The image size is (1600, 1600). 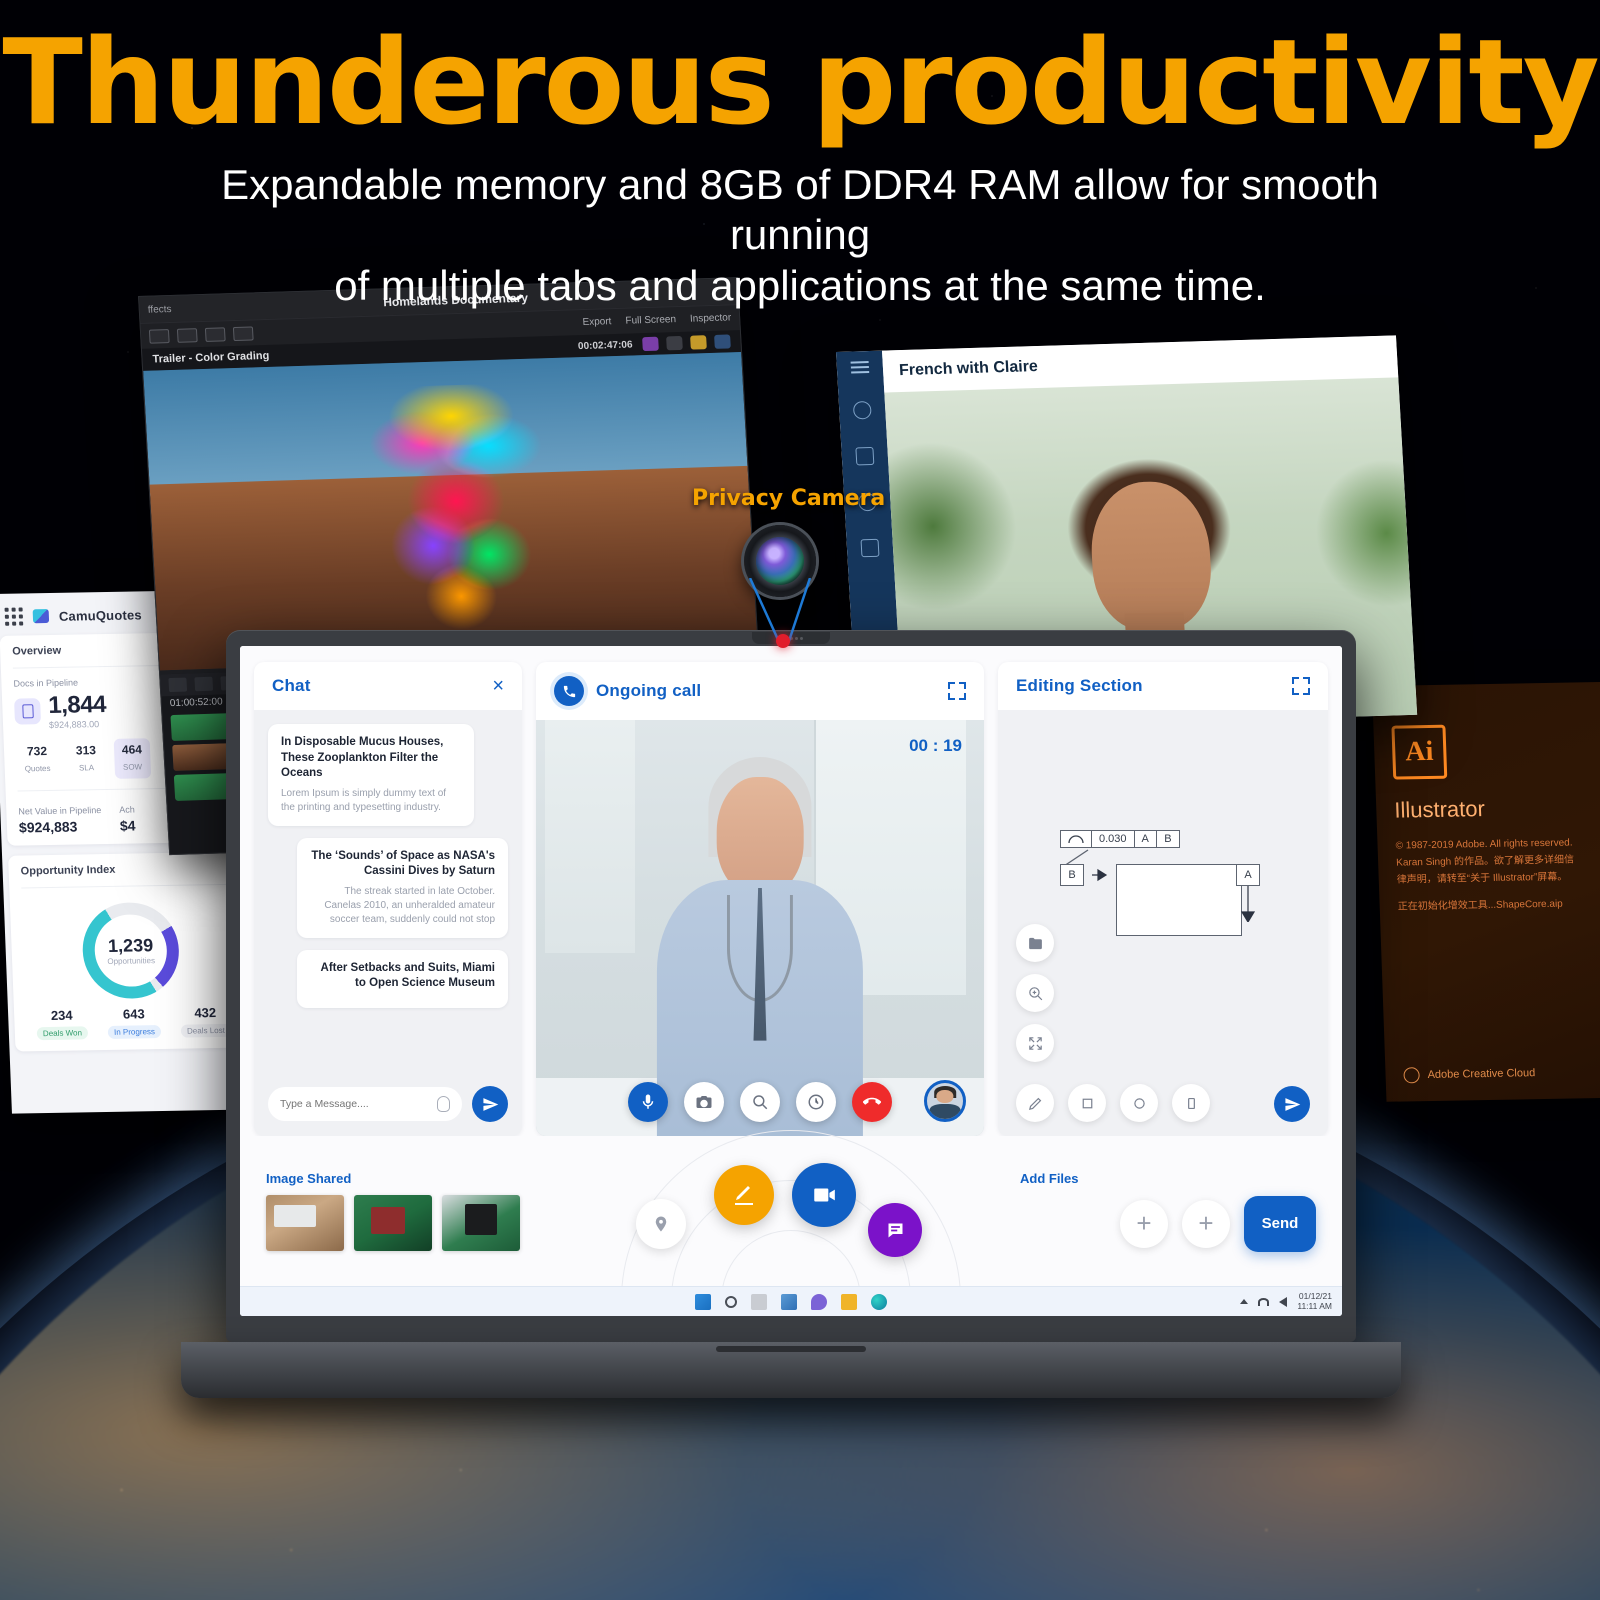 I want to click on app-grid-icon, so click(x=14, y=616).